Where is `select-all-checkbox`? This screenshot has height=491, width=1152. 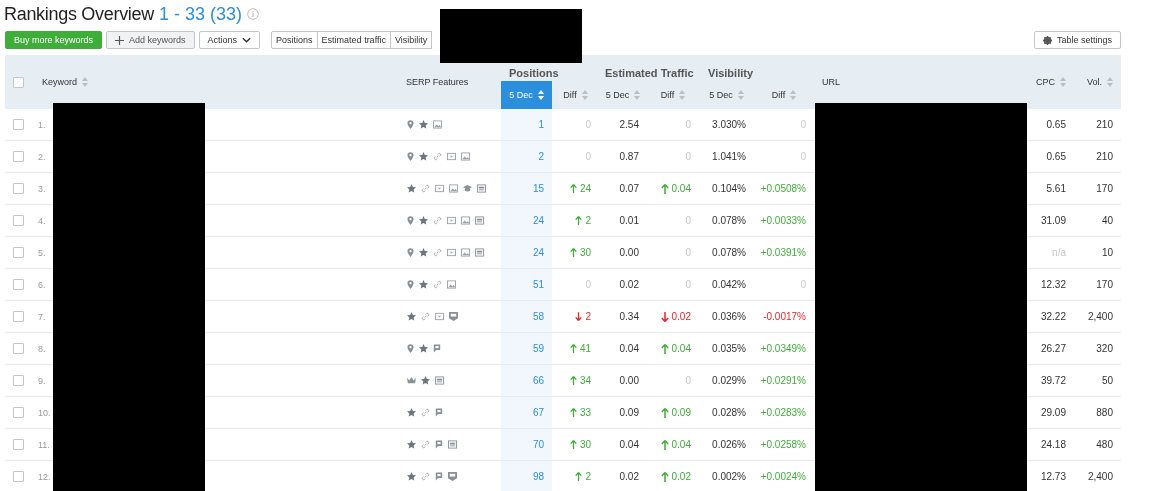
select-all-checkbox is located at coordinates (18, 82).